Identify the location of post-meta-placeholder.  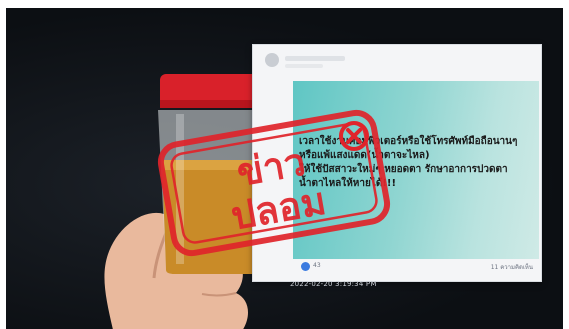
(304, 66).